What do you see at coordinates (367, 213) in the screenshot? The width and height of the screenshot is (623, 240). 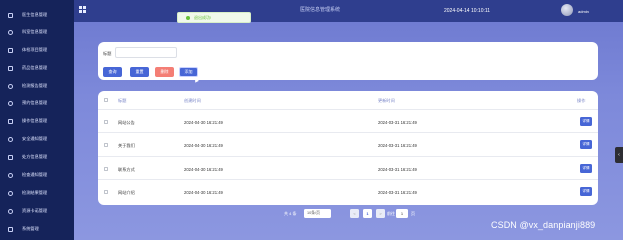 I see `page-number-current: 1` at bounding box center [367, 213].